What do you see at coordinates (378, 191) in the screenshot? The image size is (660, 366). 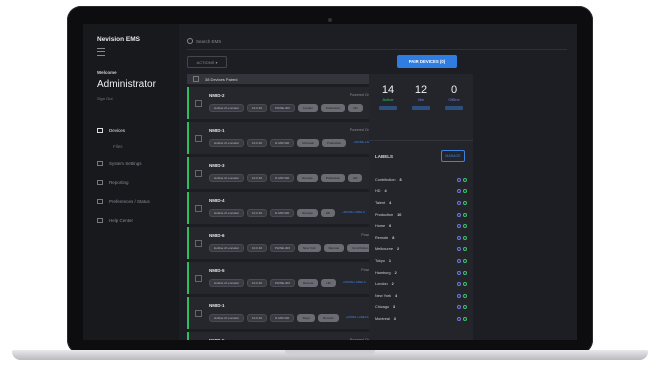 I see `label-name: HD` at bounding box center [378, 191].